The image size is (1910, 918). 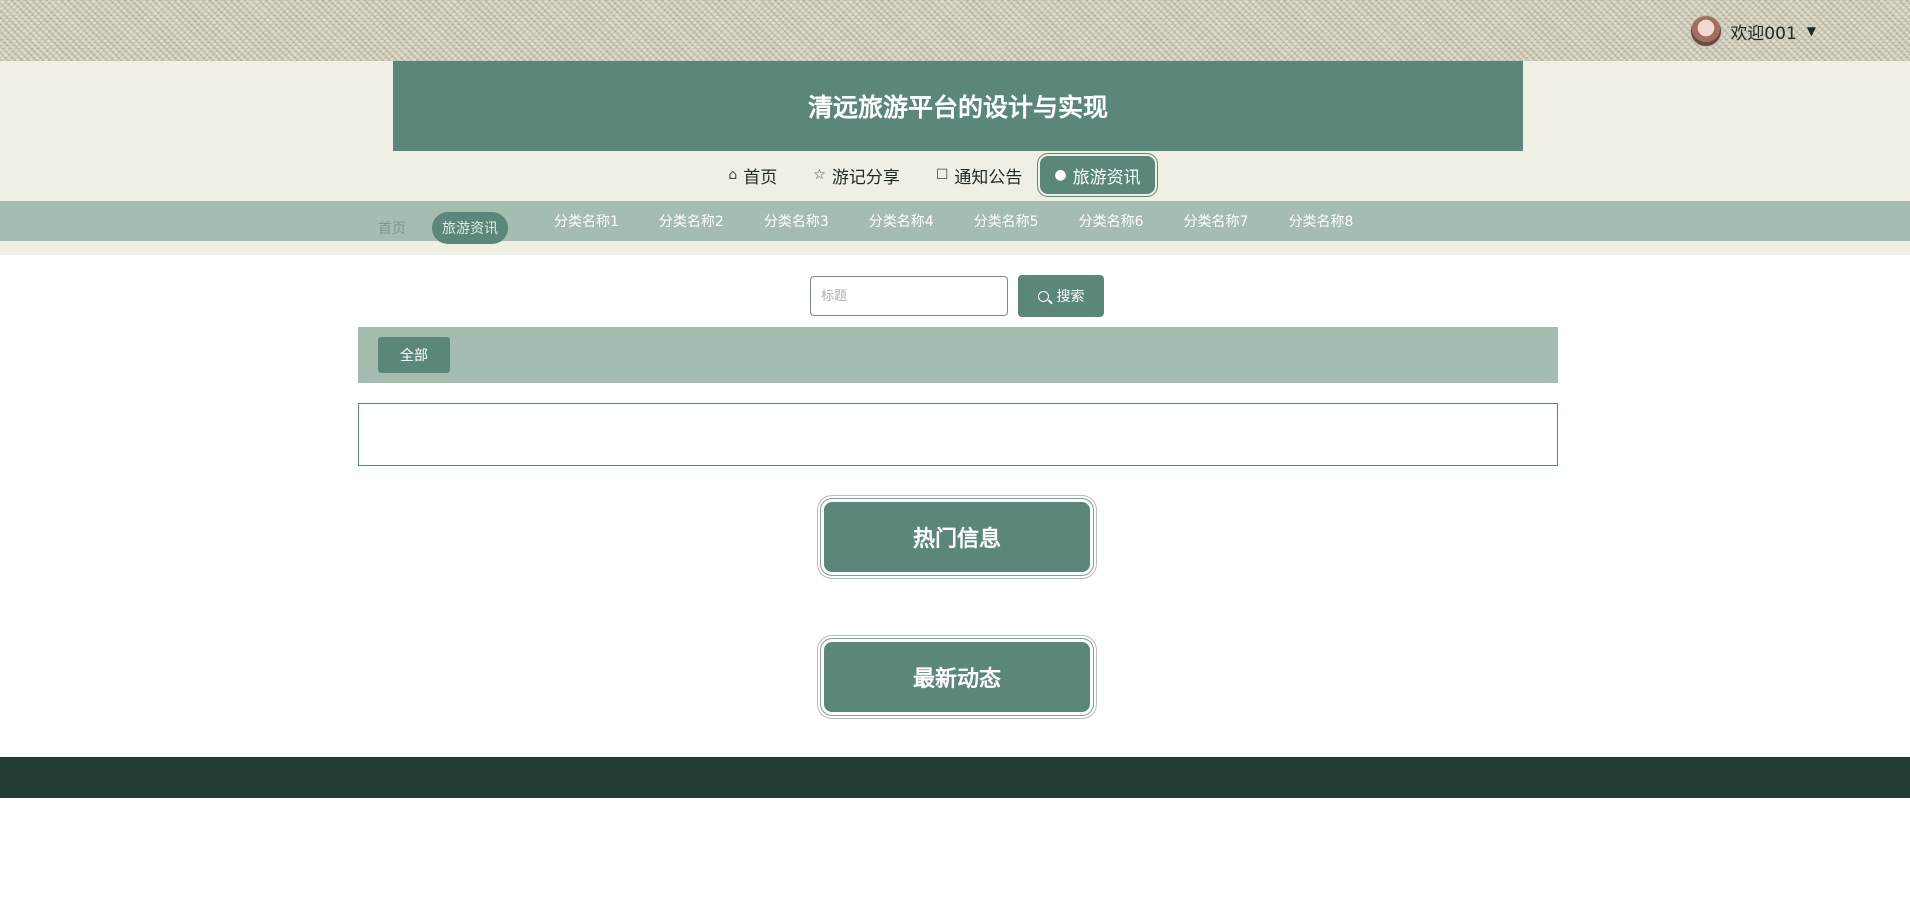 What do you see at coordinates (1060, 175) in the screenshot?
I see `info-circle-icon: ●` at bounding box center [1060, 175].